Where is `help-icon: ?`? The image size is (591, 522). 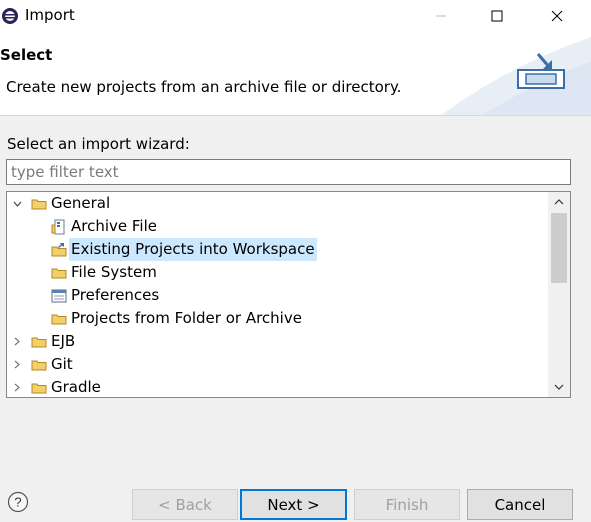
help-icon: ? is located at coordinates (18, 502).